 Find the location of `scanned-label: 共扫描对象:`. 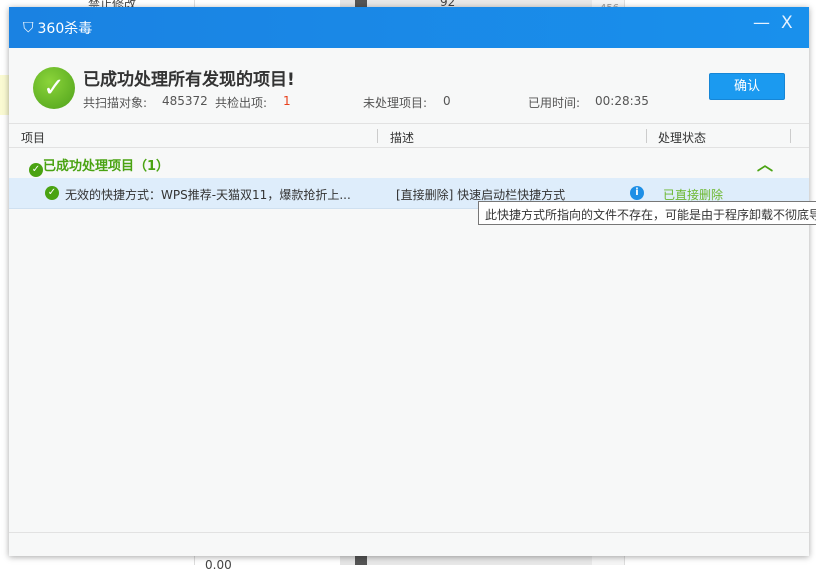

scanned-label: 共扫描对象: is located at coordinates (115, 103).